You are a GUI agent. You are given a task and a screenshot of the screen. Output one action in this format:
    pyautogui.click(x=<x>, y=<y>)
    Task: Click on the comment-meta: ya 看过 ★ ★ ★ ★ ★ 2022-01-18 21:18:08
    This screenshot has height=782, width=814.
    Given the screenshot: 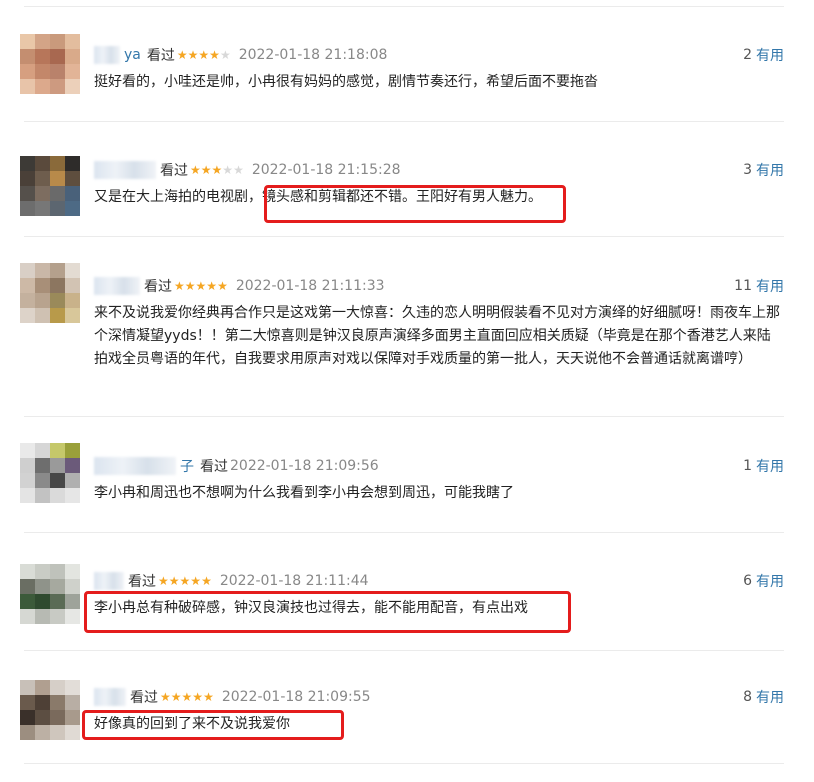 What is the action you would take?
    pyautogui.click(x=240, y=55)
    